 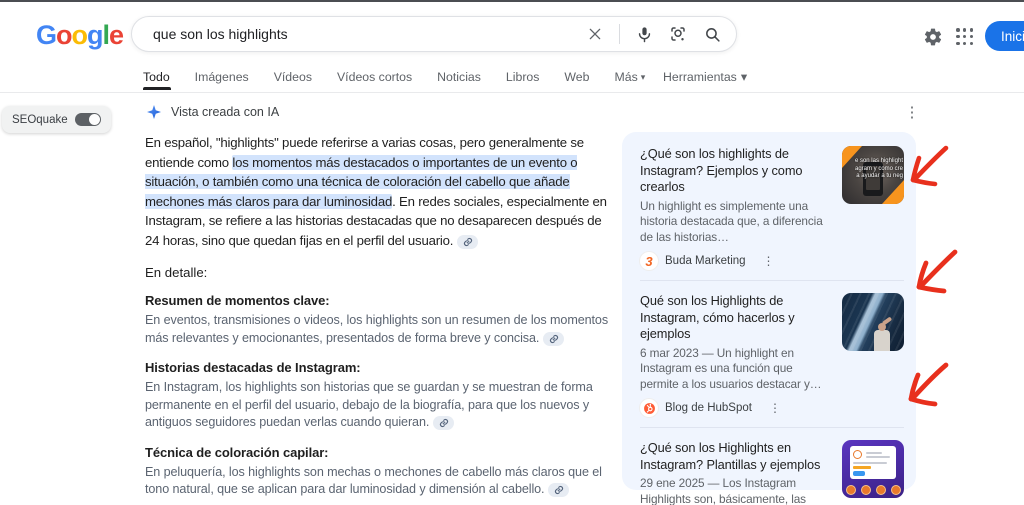 What do you see at coordinates (154, 112) in the screenshot?
I see `ai-sparkle-icon` at bounding box center [154, 112].